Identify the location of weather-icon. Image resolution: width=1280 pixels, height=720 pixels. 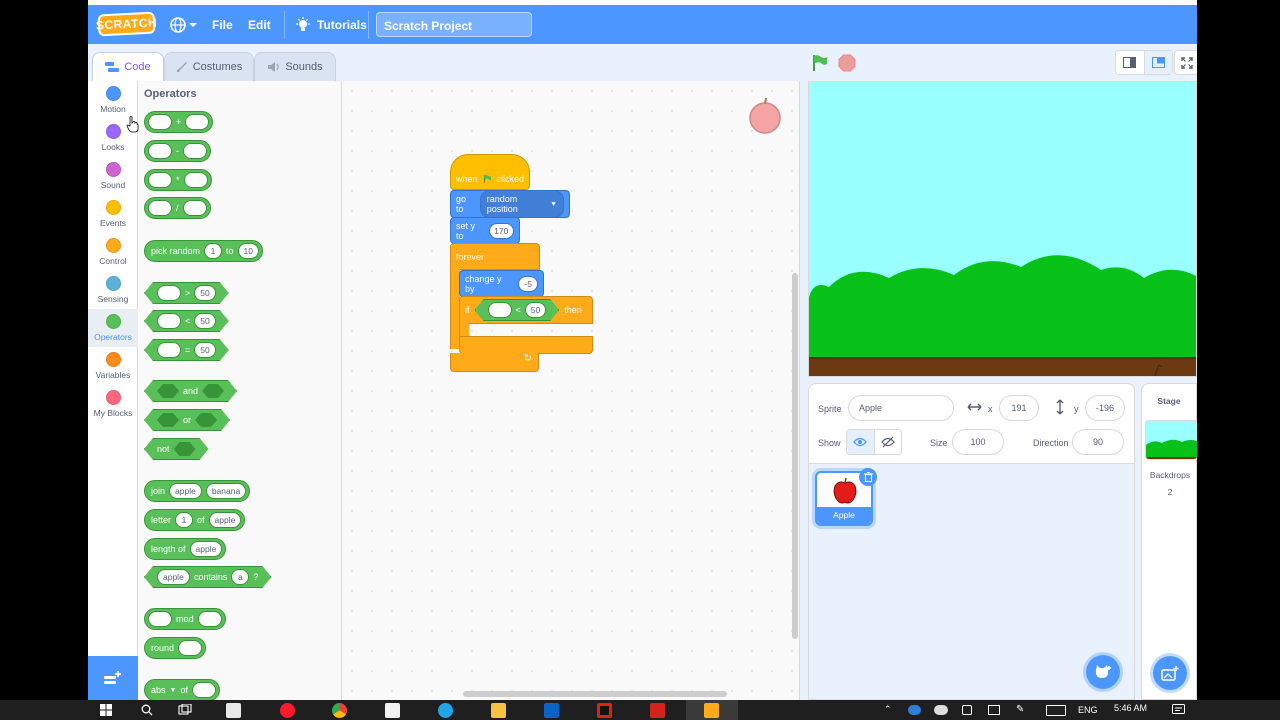
(941, 710).